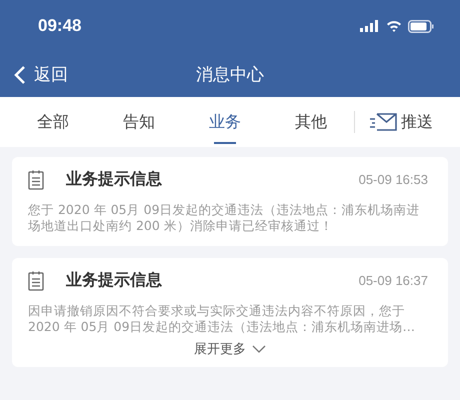 The image size is (460, 400). I want to click on back-button: 返回, so click(34, 74).